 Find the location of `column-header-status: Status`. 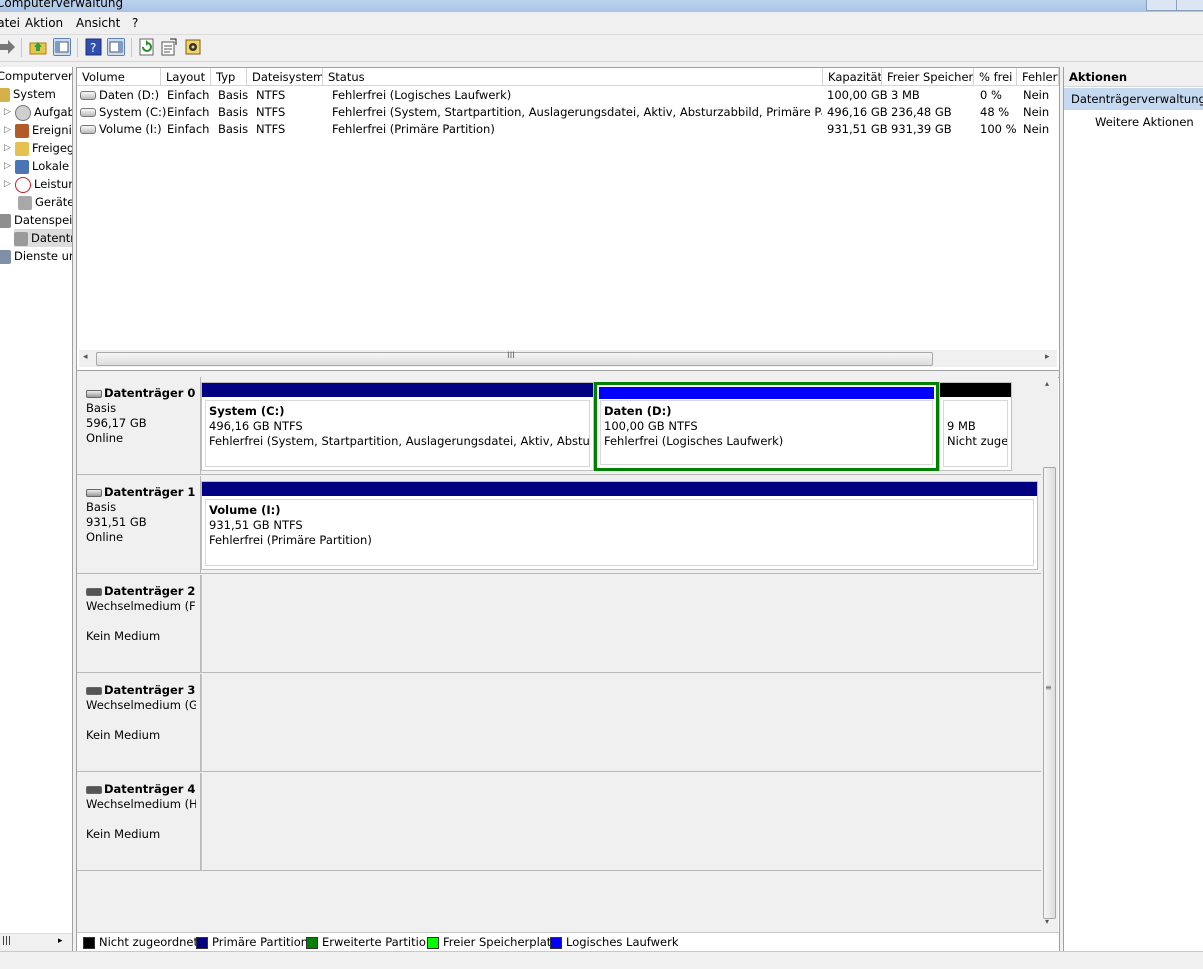

column-header-status: Status is located at coordinates (573, 77).